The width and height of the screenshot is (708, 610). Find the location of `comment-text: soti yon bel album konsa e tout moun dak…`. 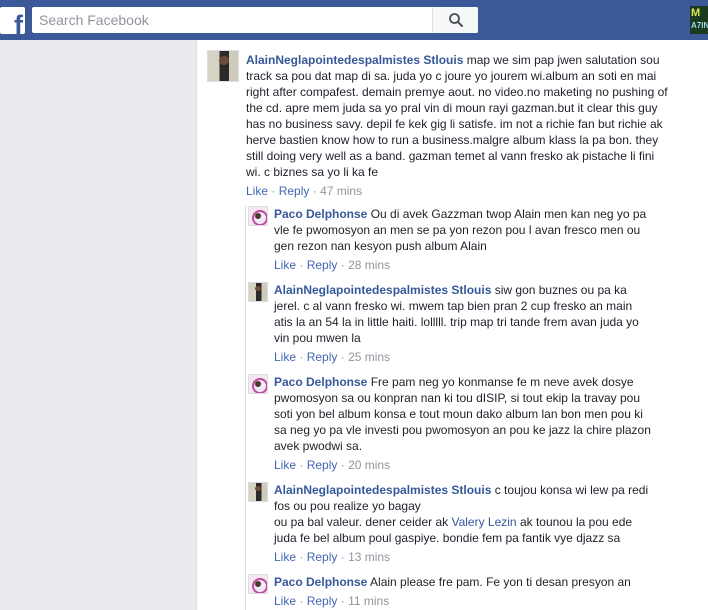

comment-text: soti yon bel album konsa e tout moun dak… is located at coordinates (458, 414).